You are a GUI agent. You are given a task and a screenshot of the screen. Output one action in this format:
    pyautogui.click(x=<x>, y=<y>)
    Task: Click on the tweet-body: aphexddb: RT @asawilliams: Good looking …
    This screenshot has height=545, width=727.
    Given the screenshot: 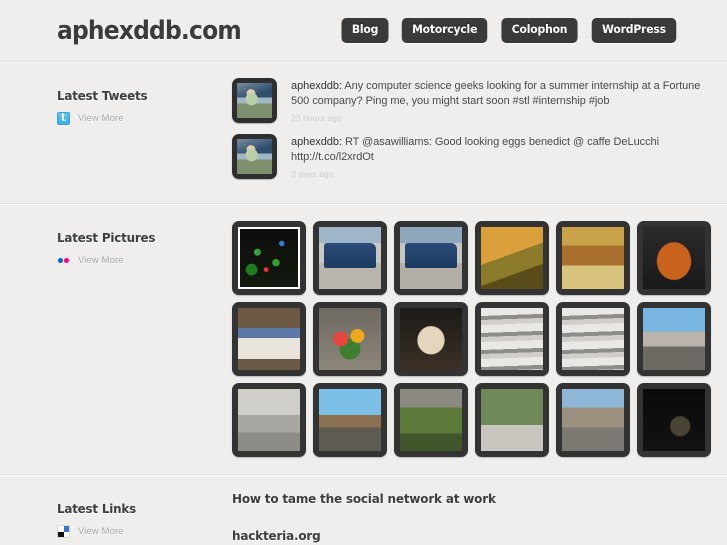 What is the action you would take?
    pyautogui.click(x=496, y=156)
    